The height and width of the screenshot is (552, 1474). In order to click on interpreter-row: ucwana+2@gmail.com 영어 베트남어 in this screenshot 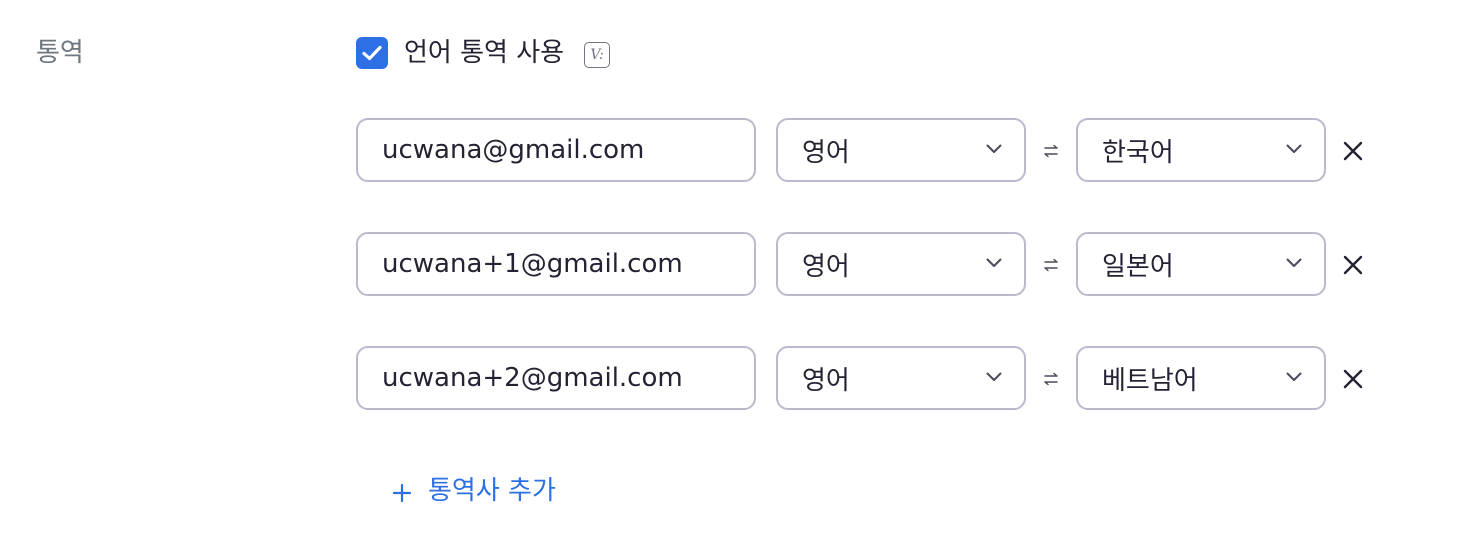, I will do `click(866, 378)`.